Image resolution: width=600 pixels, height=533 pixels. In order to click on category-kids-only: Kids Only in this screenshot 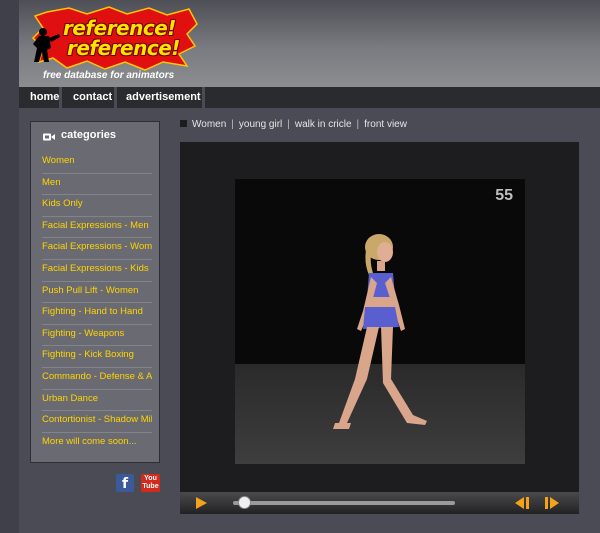, I will do `click(97, 206)`.